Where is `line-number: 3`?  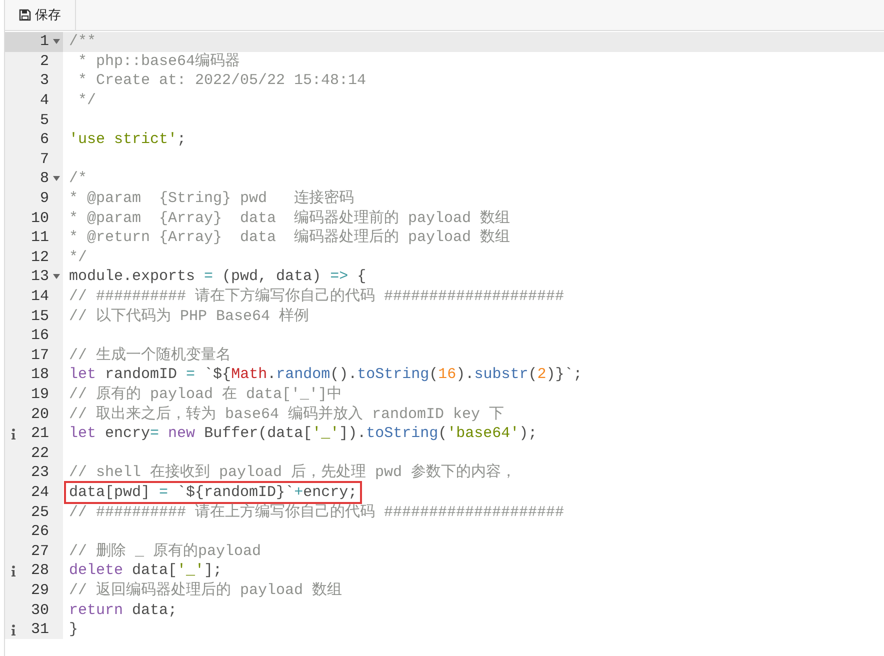 line-number: 3 is located at coordinates (43, 81).